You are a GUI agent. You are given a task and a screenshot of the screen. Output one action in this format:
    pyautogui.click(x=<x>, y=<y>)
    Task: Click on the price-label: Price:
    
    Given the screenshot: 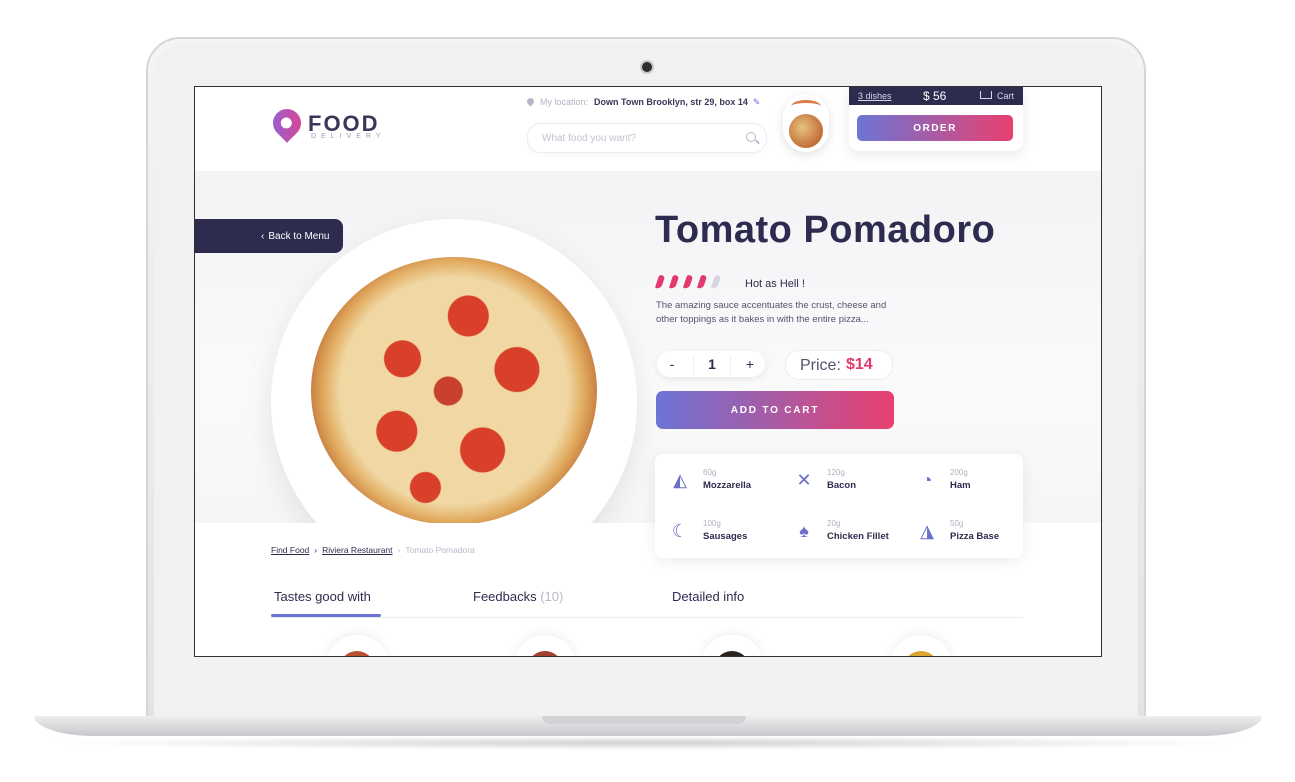 What is the action you would take?
    pyautogui.click(x=820, y=365)
    